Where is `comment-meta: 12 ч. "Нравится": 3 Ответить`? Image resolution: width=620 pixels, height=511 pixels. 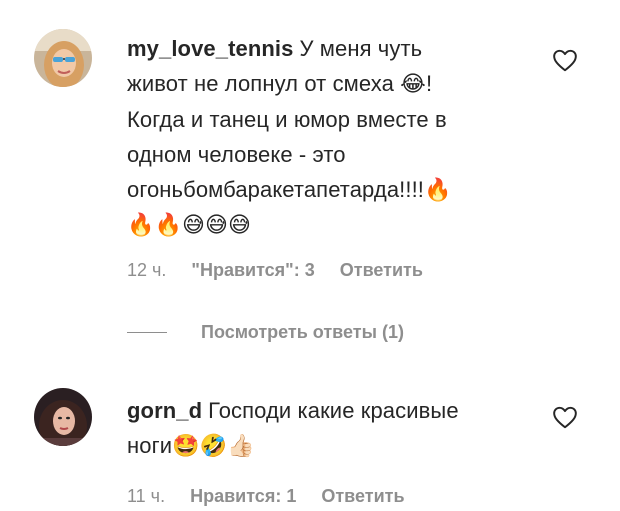
comment-meta: 12 ч. "Нравится": 3 Ответить is located at coordinates (285, 270).